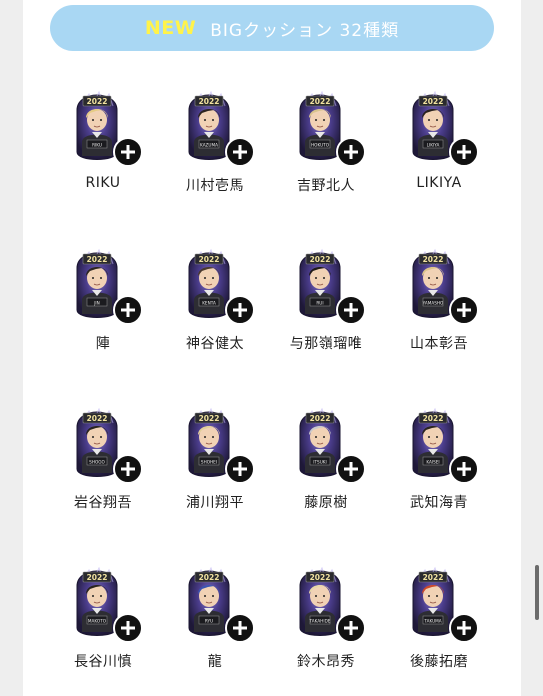 Image resolution: width=543 pixels, height=696 pixels. What do you see at coordinates (439, 503) in the screenshot?
I see `member-name: 武知海青` at bounding box center [439, 503].